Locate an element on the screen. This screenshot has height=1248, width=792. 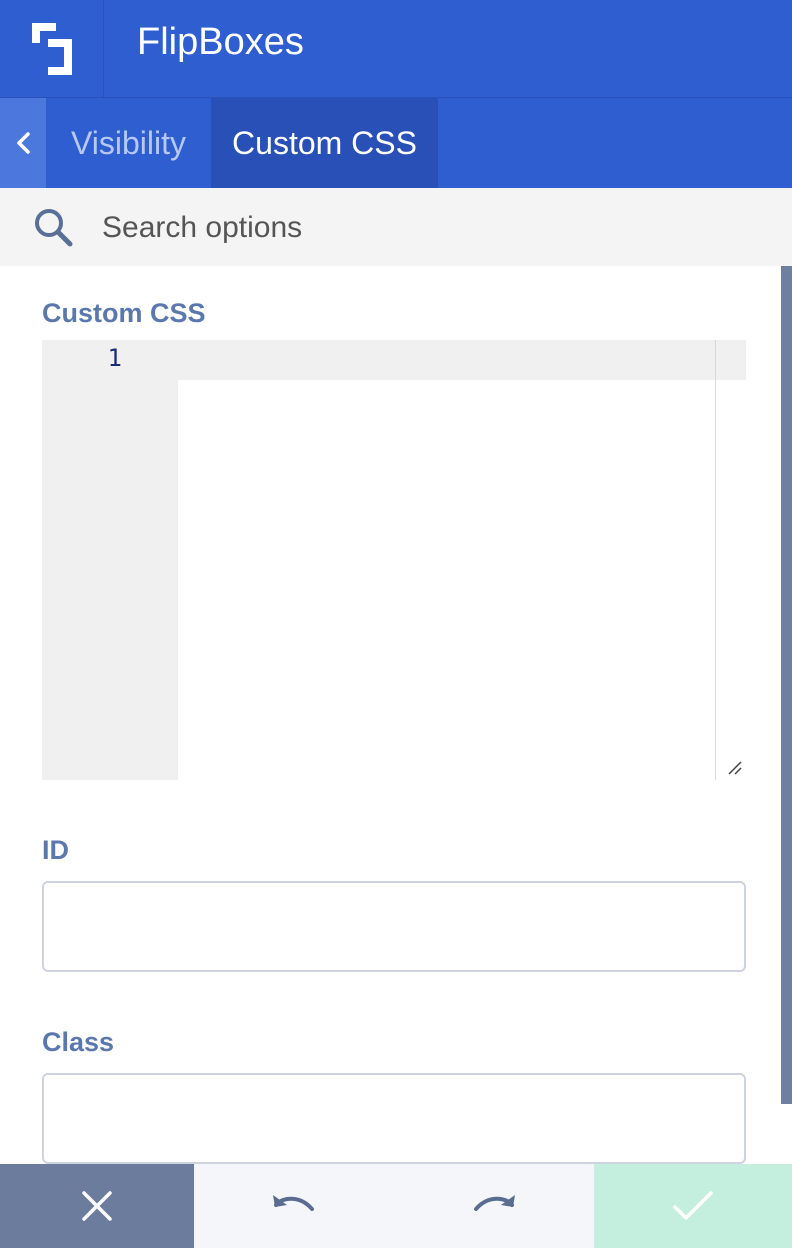
app-header: FlipBoxes is located at coordinates (396, 49).